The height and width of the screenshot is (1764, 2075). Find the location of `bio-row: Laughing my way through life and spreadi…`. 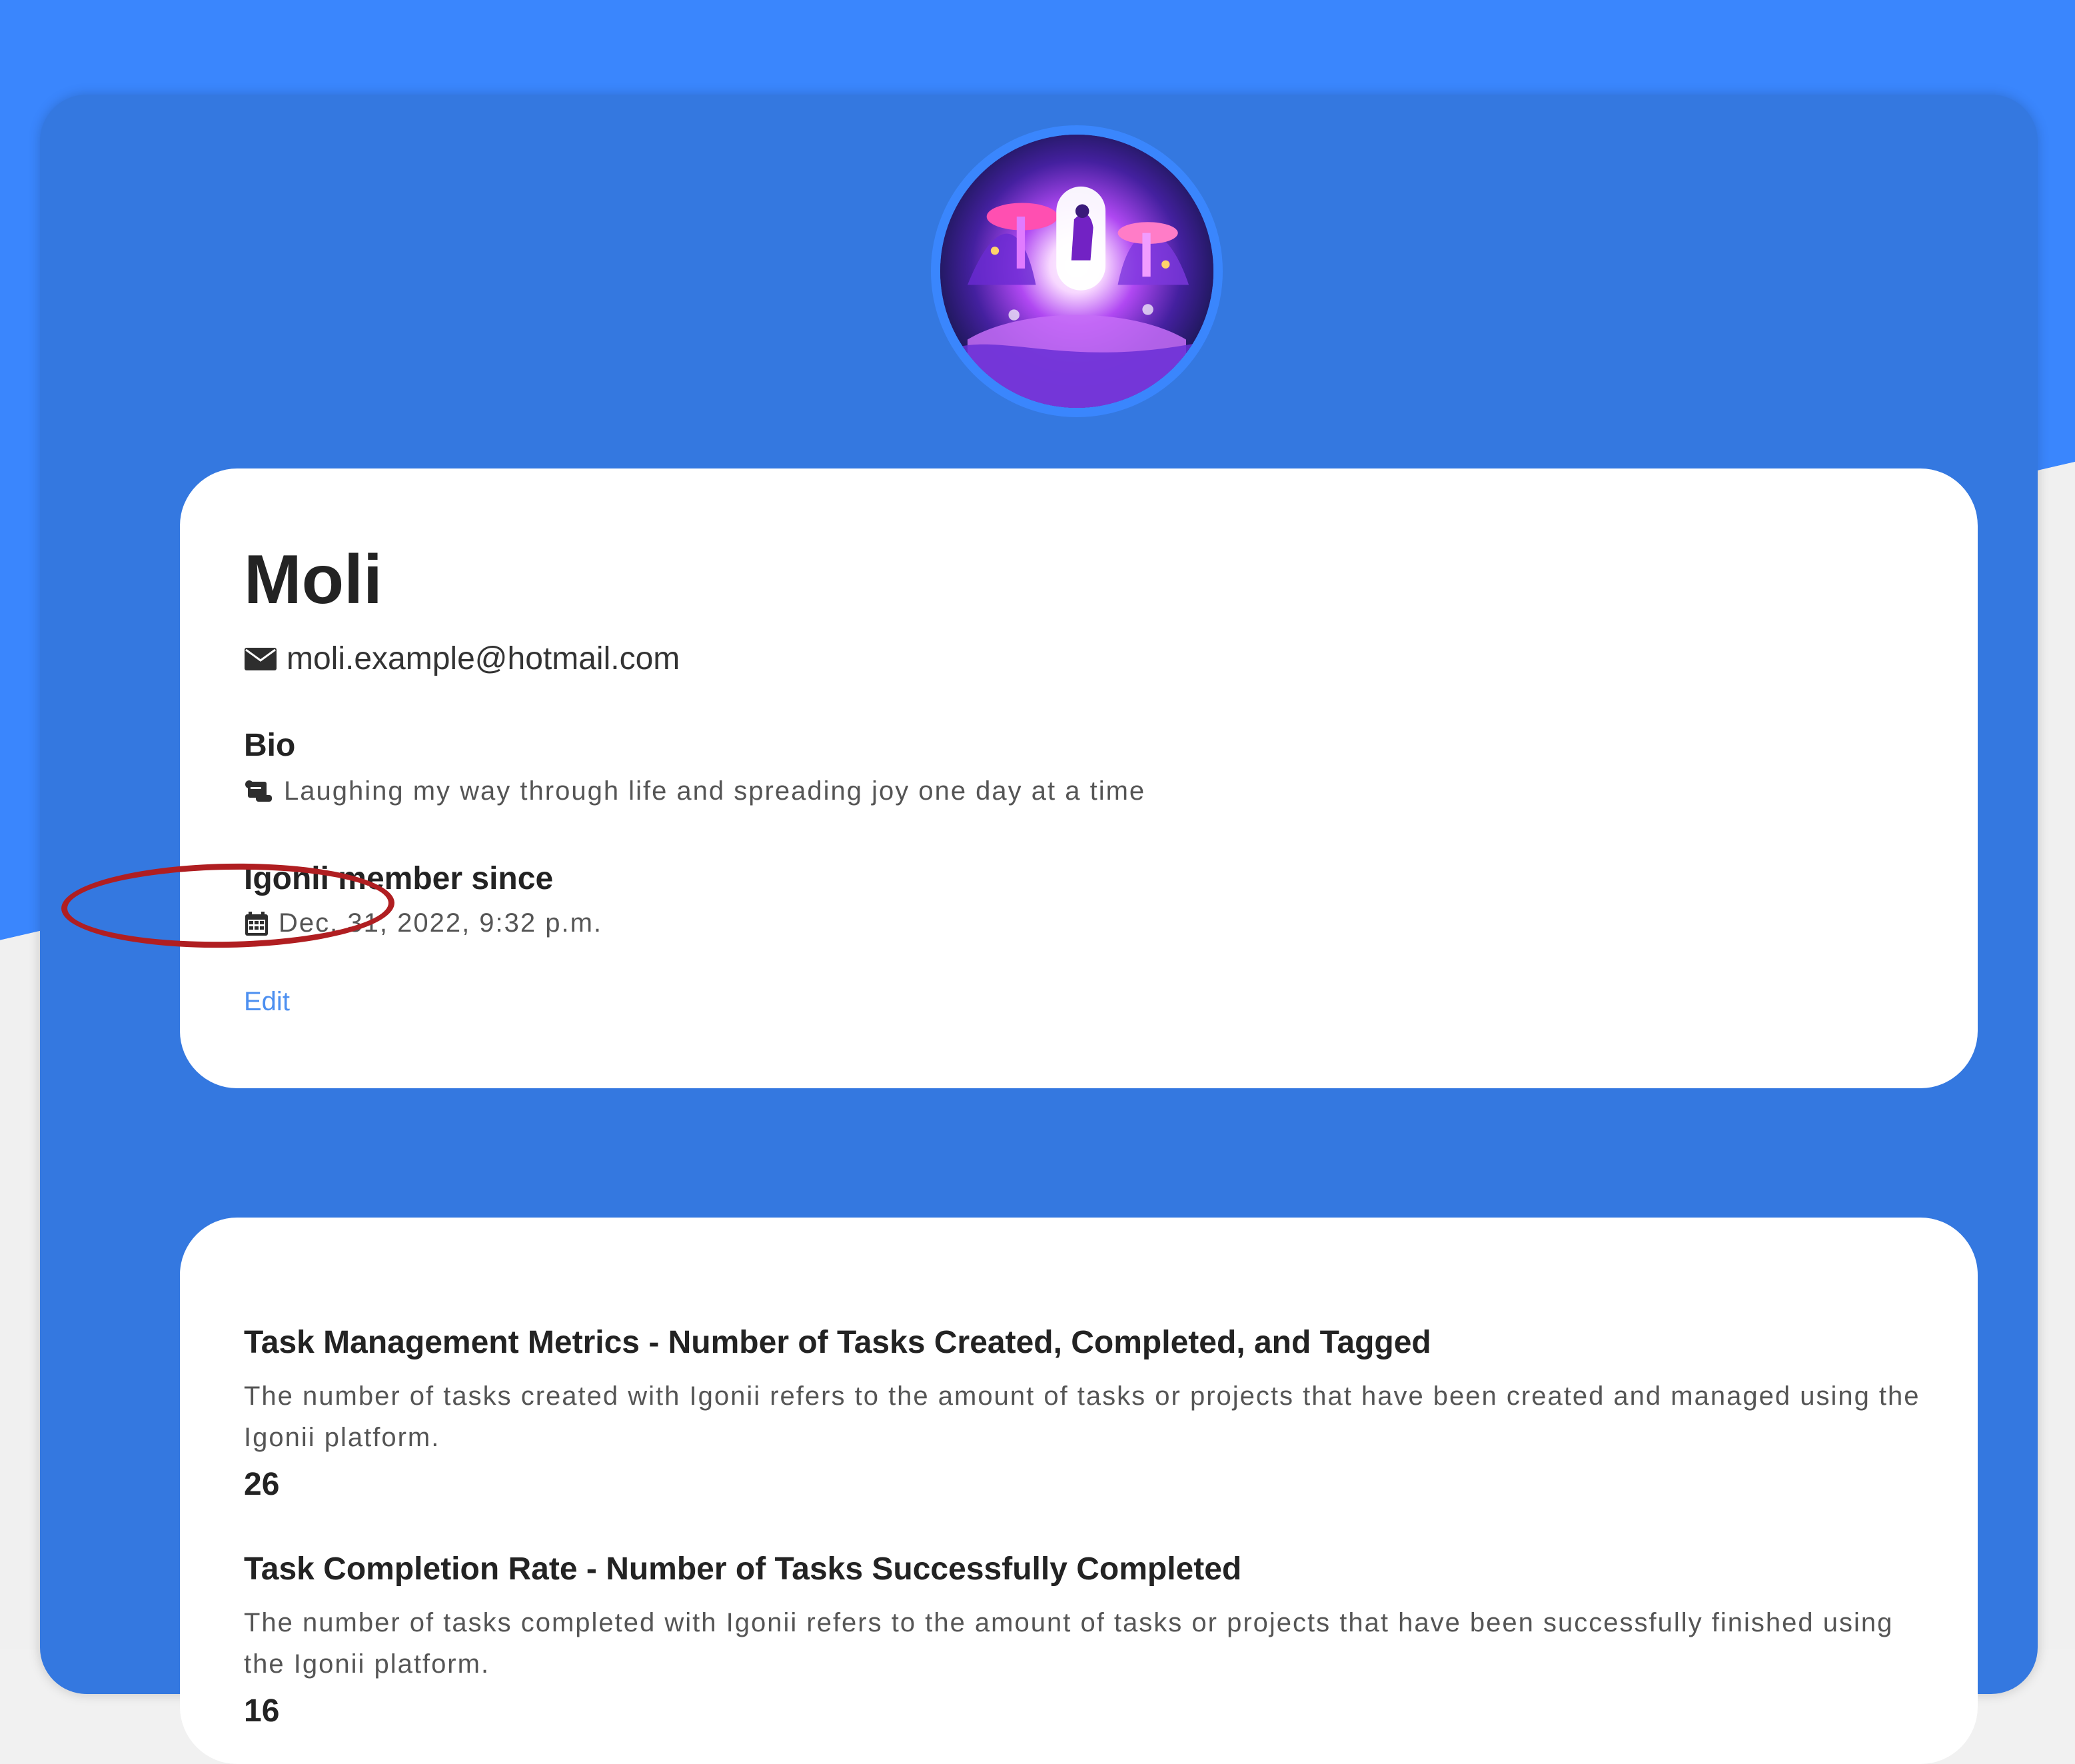

bio-row: Laughing my way through life and spreadi… is located at coordinates (694, 791).